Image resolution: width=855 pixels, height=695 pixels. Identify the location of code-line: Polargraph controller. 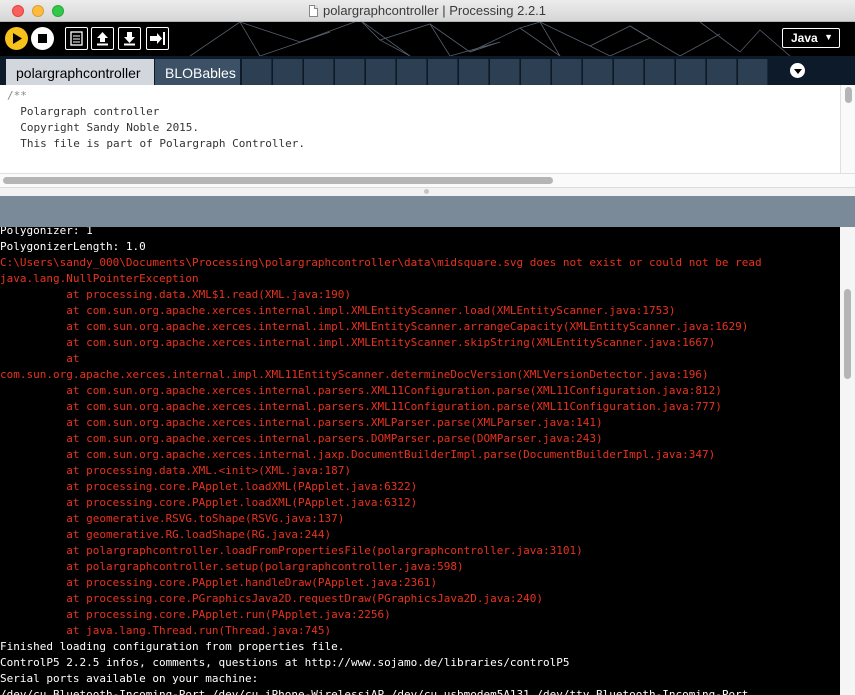
(83, 111).